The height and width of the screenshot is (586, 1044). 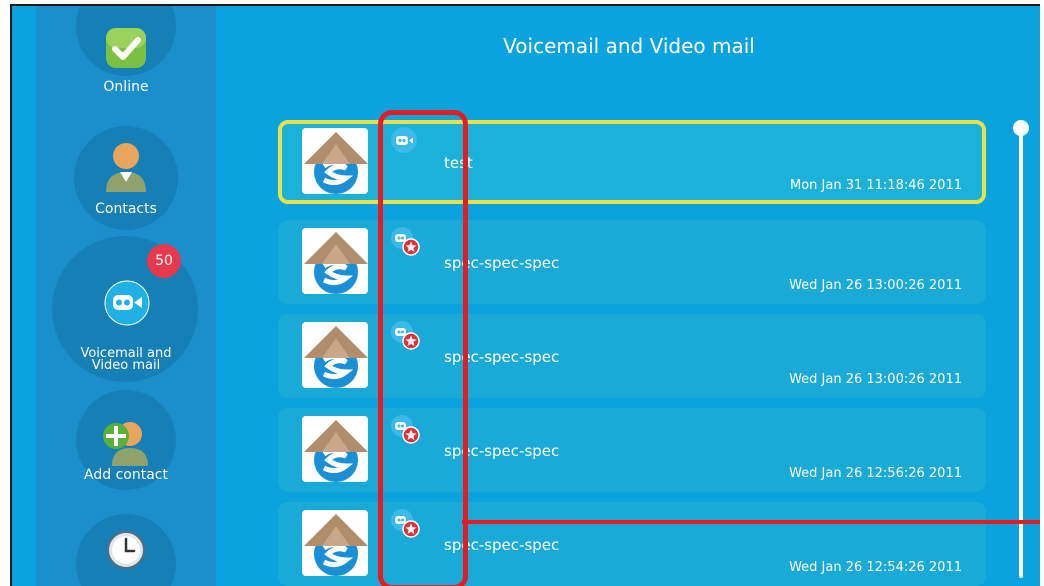 I want to click on scrollbar-track, so click(x=1021, y=352).